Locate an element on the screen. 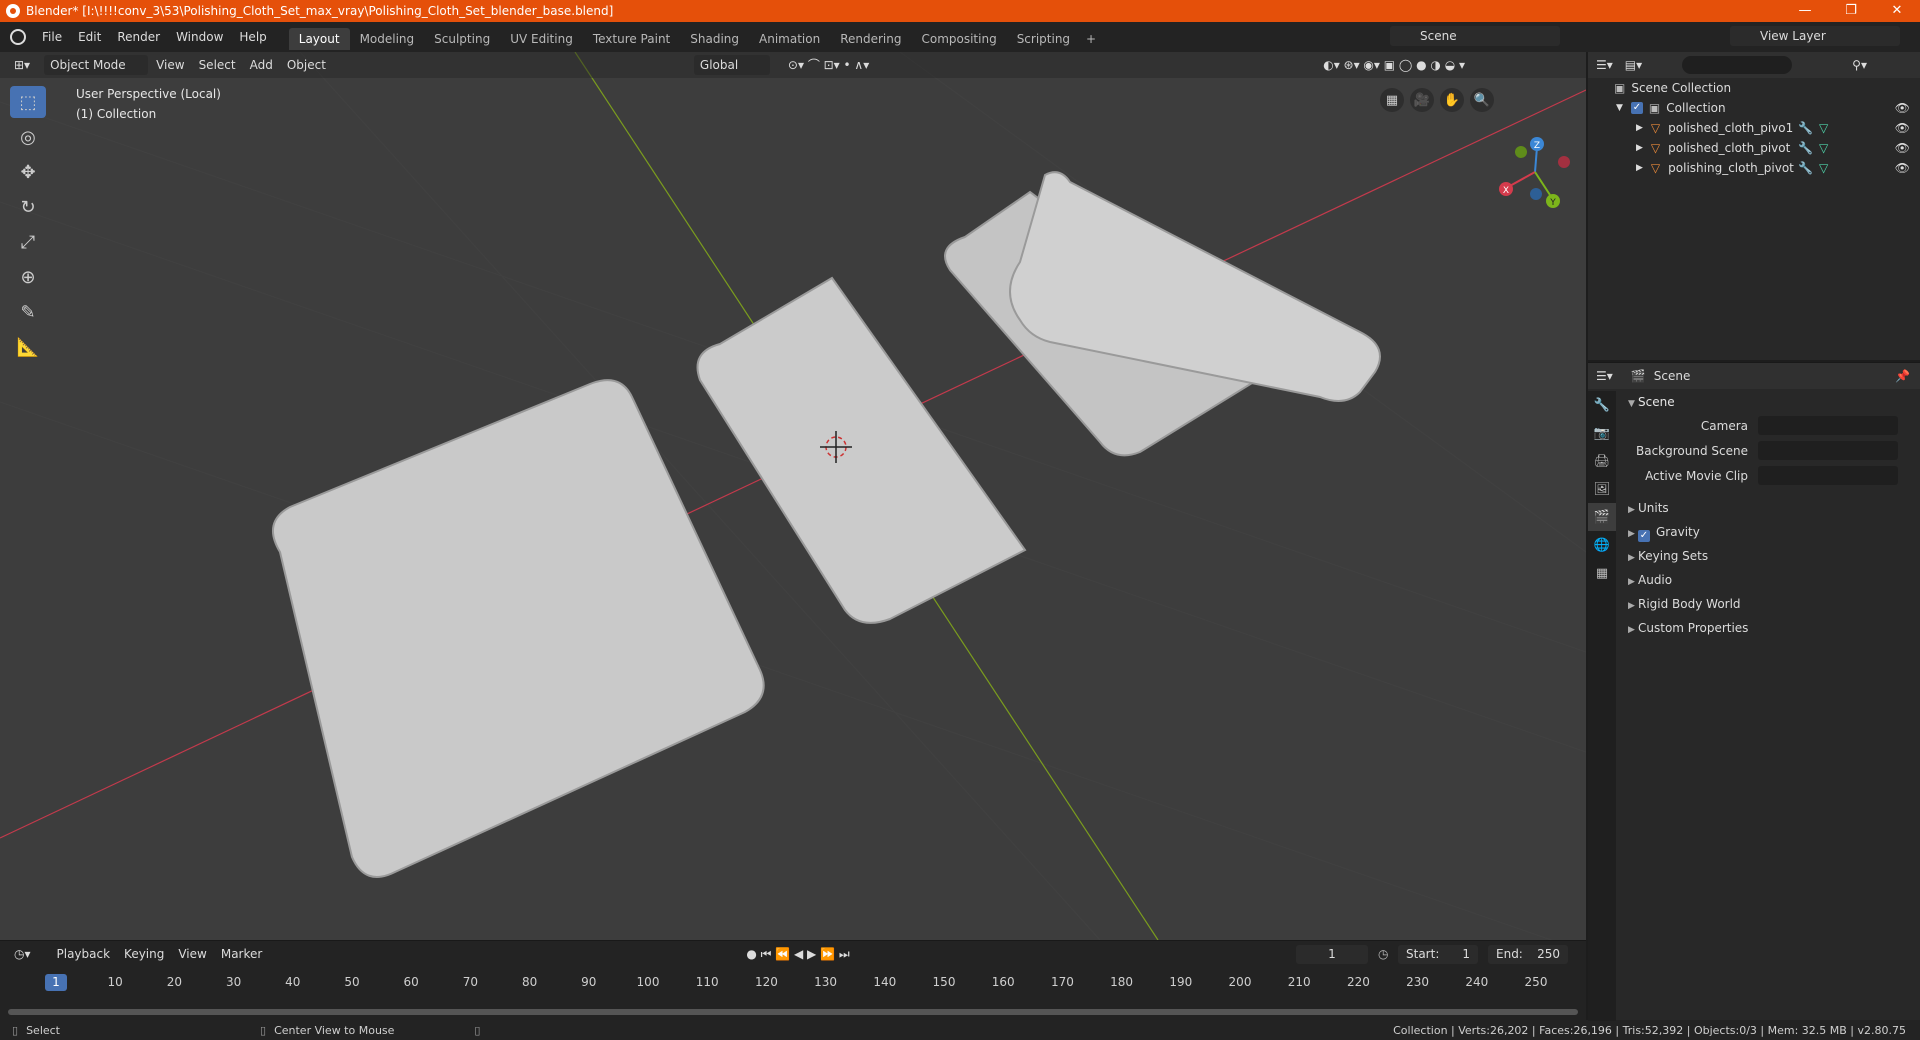 The width and height of the screenshot is (1920, 1040). start-frame-field: Start: 1 is located at coordinates (1438, 954).